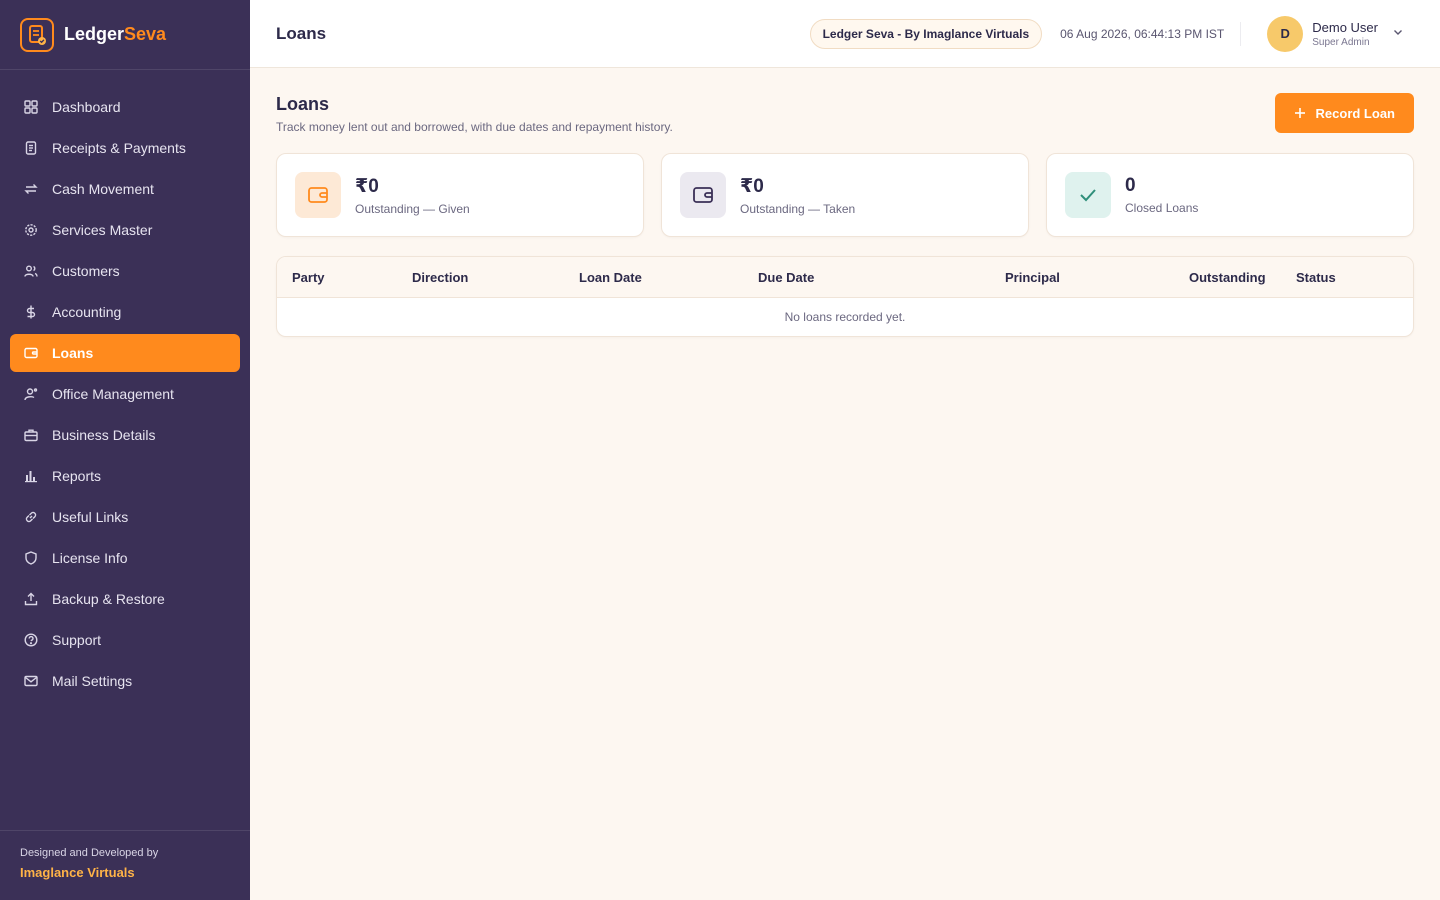 The width and height of the screenshot is (1440, 900). What do you see at coordinates (1355, 113) in the screenshot?
I see `record-loan-label: Record Loan` at bounding box center [1355, 113].